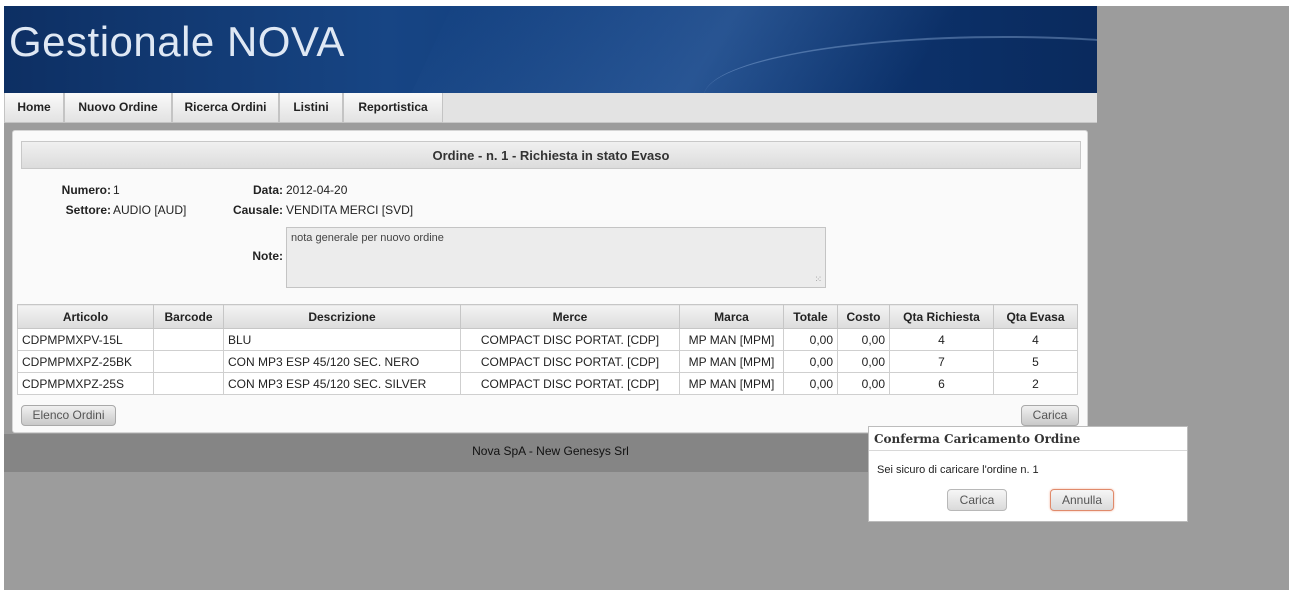  What do you see at coordinates (86, 190) in the screenshot?
I see `numero-label: Numero:` at bounding box center [86, 190].